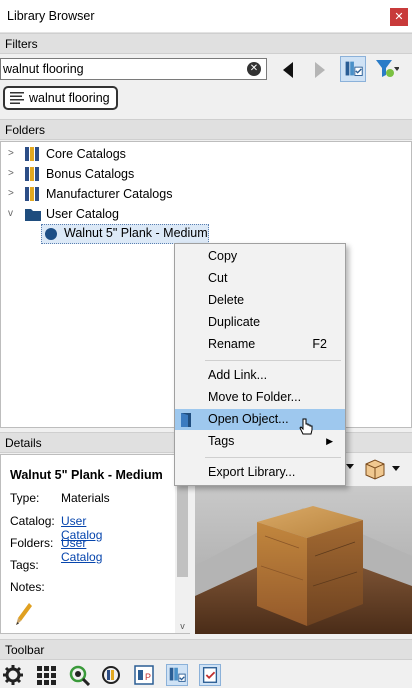 Image resolution: width=412 pixels, height=688 pixels. What do you see at coordinates (69, 98) in the screenshot?
I see `filter-chip-label: walnut flooring` at bounding box center [69, 98].